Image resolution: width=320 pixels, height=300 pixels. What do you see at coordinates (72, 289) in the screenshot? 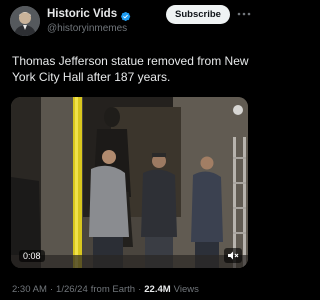
I see `tweet-date: 1/26/24` at bounding box center [72, 289].